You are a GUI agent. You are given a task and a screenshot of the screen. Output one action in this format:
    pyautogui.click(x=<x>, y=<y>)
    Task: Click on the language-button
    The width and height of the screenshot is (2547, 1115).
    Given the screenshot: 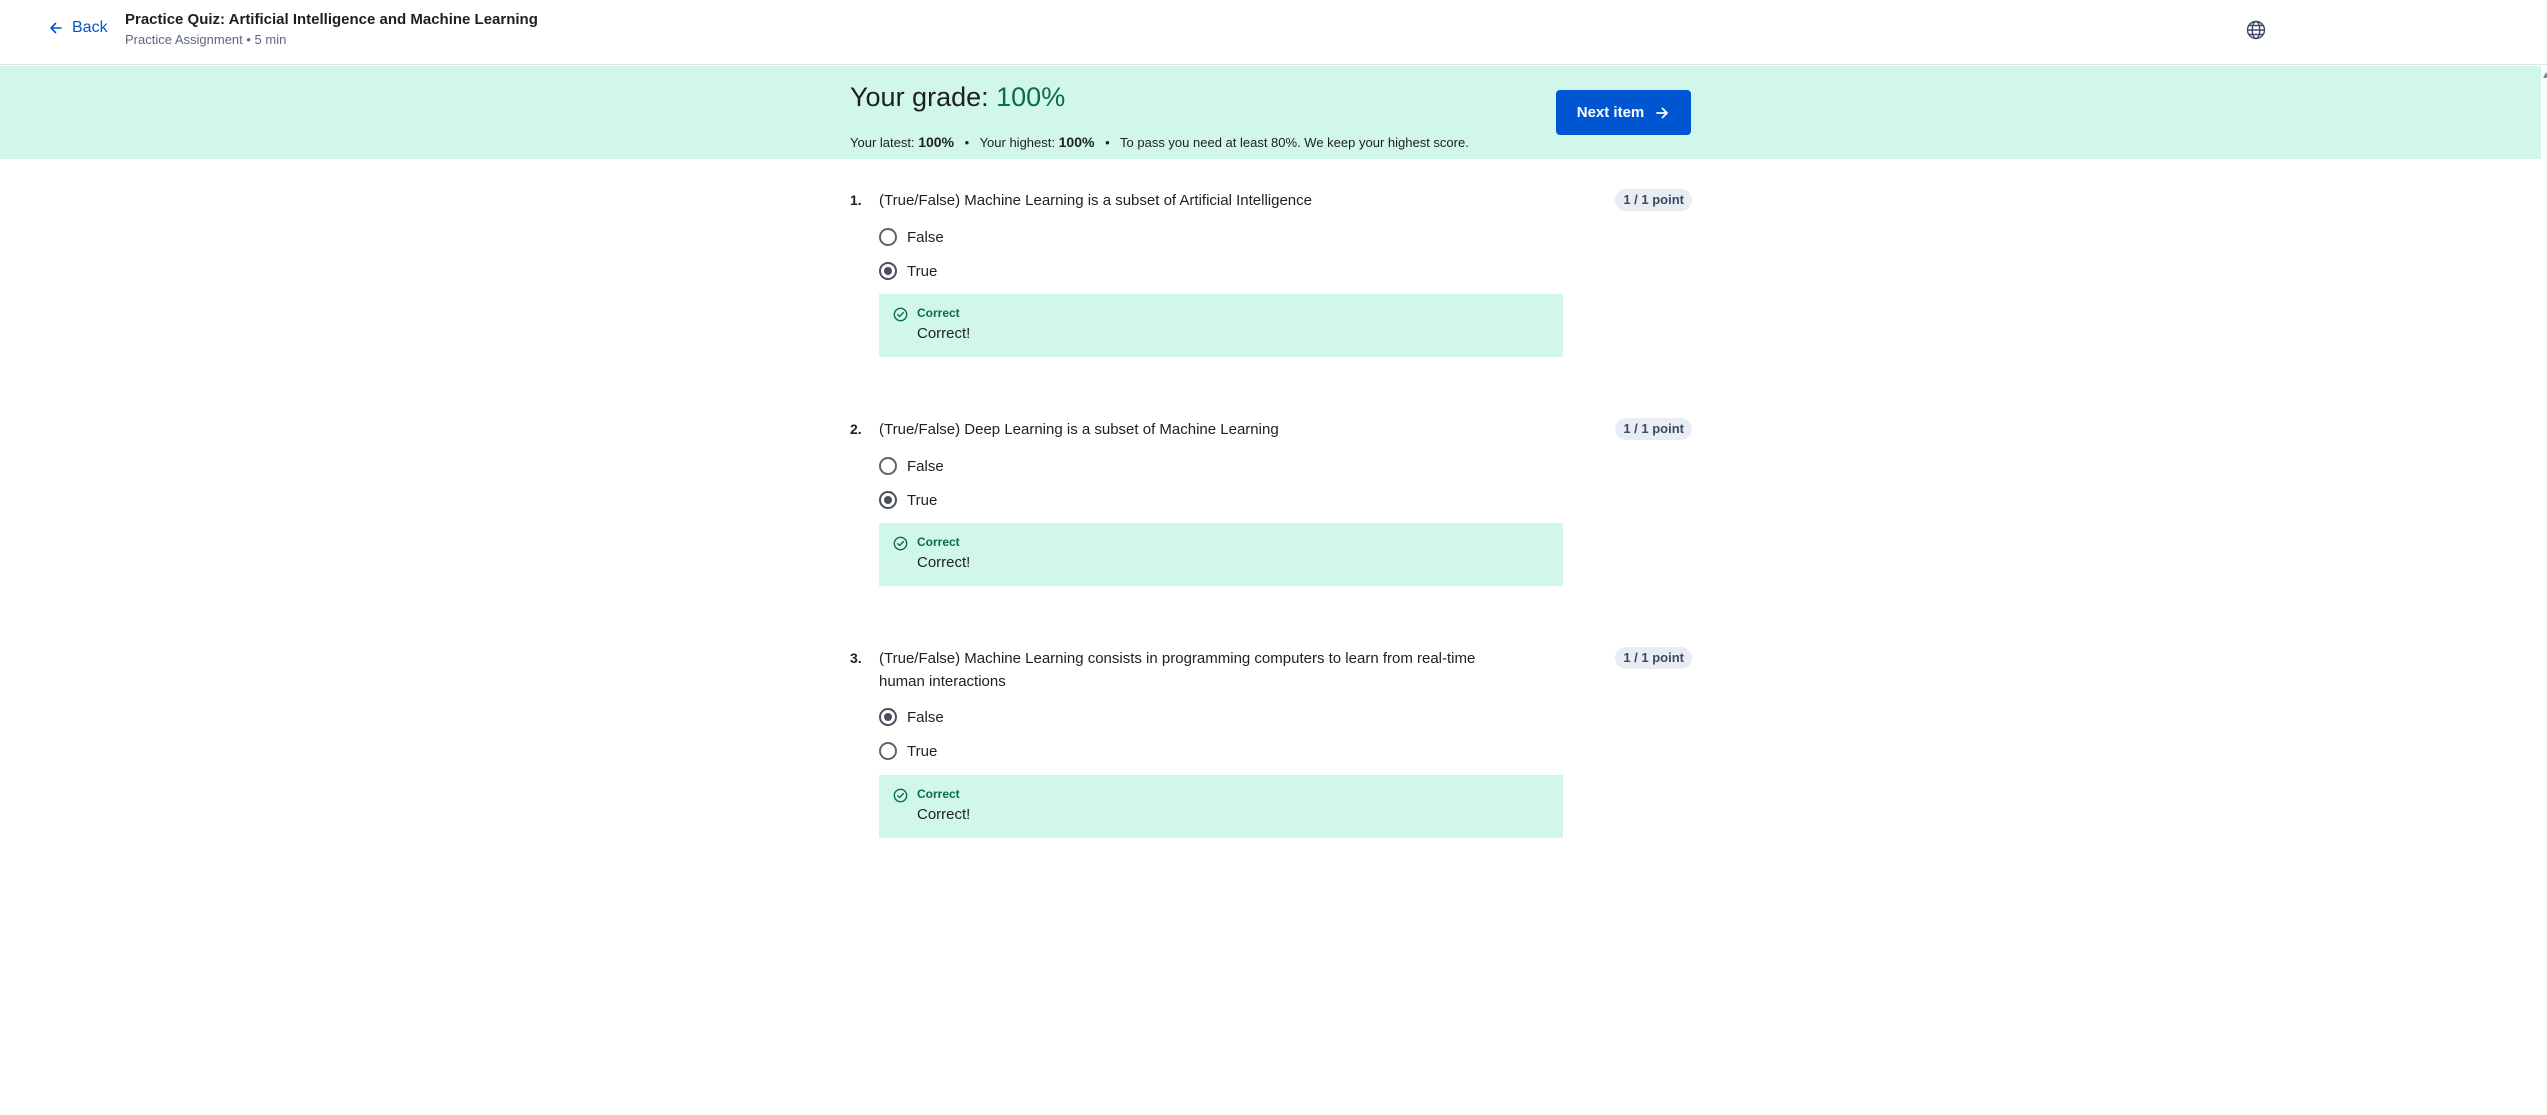 What is the action you would take?
    pyautogui.click(x=2256, y=30)
    